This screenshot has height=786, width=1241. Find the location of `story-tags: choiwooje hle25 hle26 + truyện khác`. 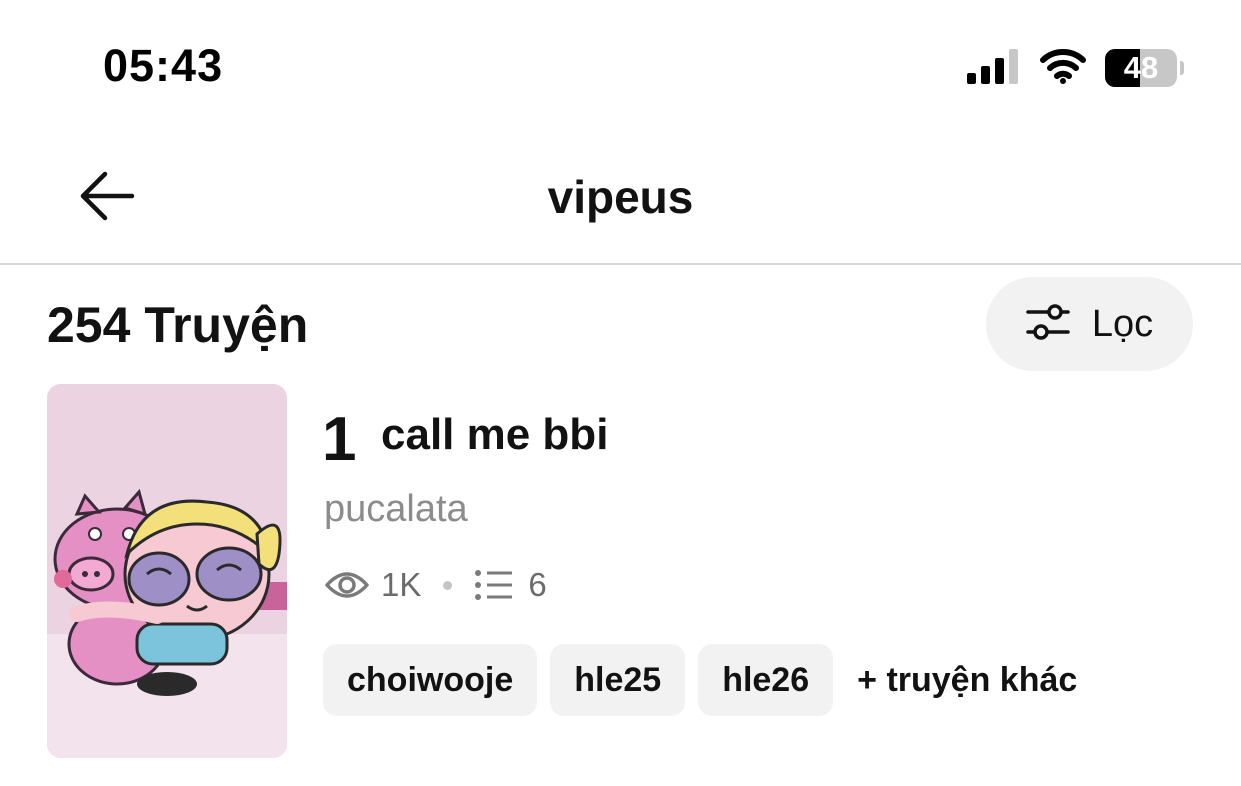

story-tags: choiwooje hle25 hle26 + truyện khác is located at coordinates (700, 680).